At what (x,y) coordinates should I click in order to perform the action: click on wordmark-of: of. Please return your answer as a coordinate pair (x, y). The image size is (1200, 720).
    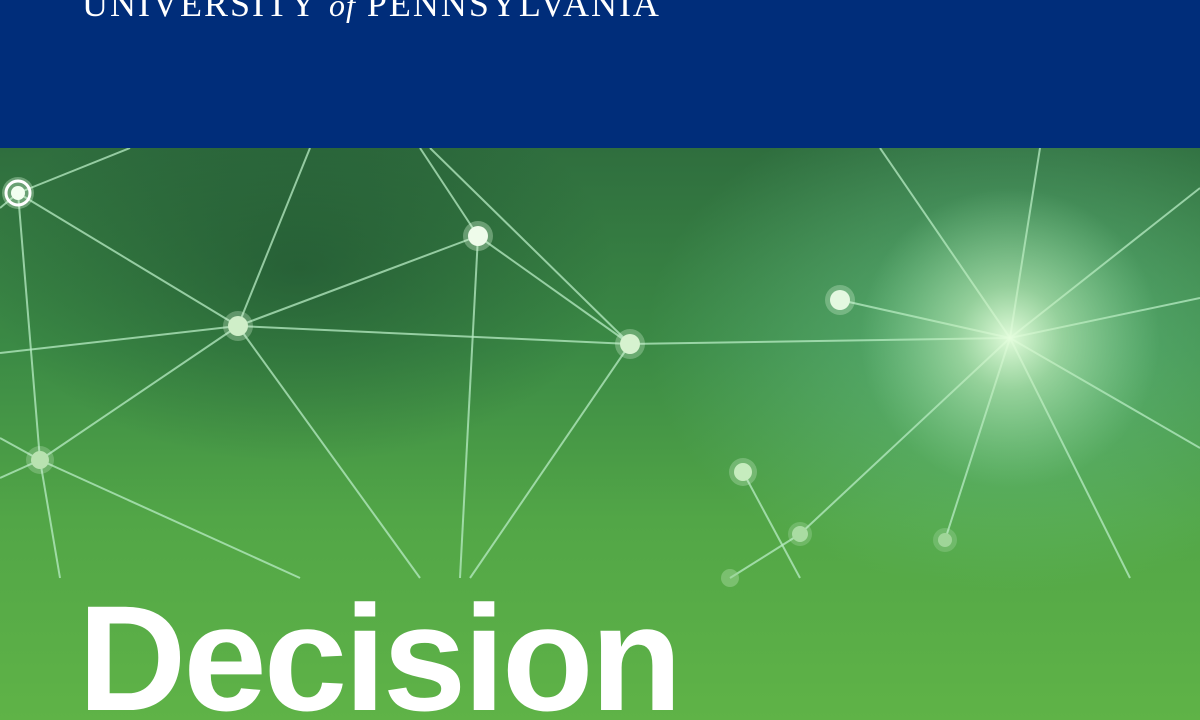
    Looking at the image, I should click on (342, 11).